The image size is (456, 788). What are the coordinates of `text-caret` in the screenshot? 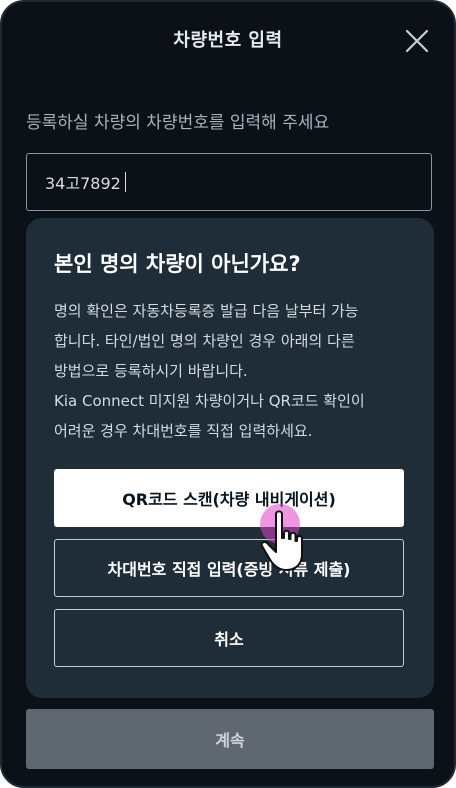 It's located at (125, 182).